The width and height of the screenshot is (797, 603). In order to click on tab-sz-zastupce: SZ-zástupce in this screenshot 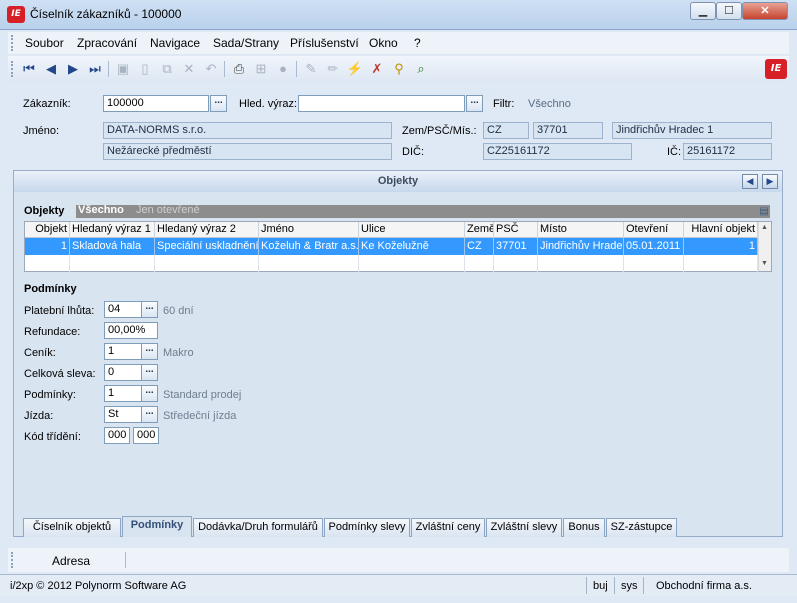, I will do `click(641, 527)`.